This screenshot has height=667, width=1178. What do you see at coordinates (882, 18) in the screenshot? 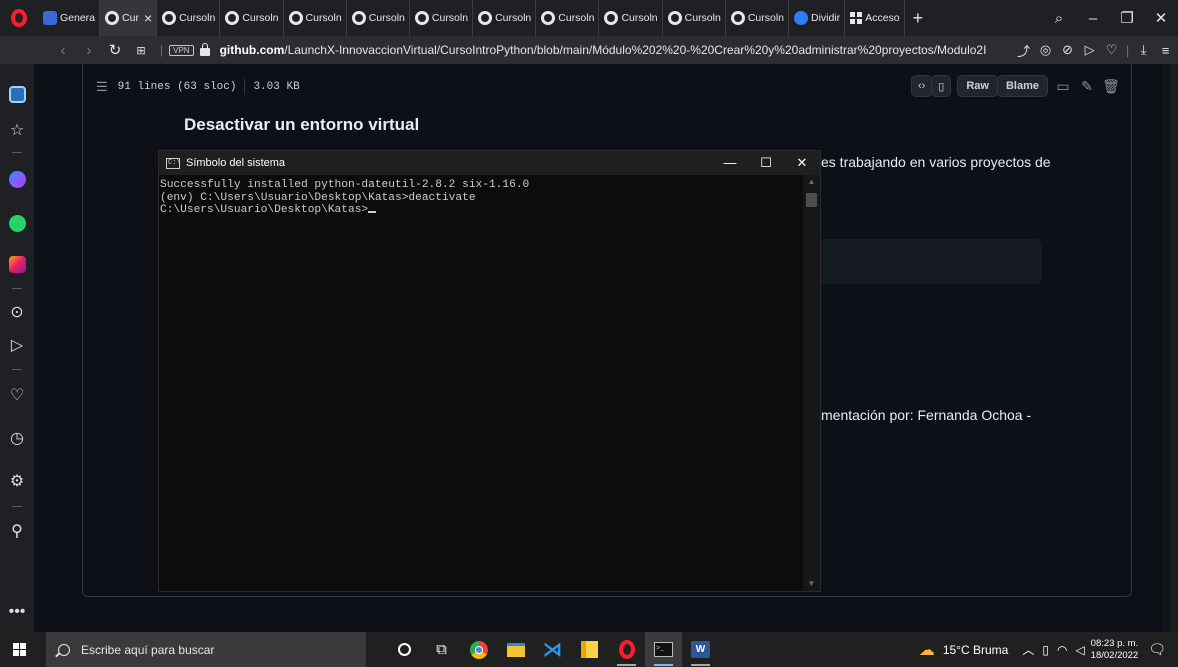
I see `tab-label: Acceso` at bounding box center [882, 18].